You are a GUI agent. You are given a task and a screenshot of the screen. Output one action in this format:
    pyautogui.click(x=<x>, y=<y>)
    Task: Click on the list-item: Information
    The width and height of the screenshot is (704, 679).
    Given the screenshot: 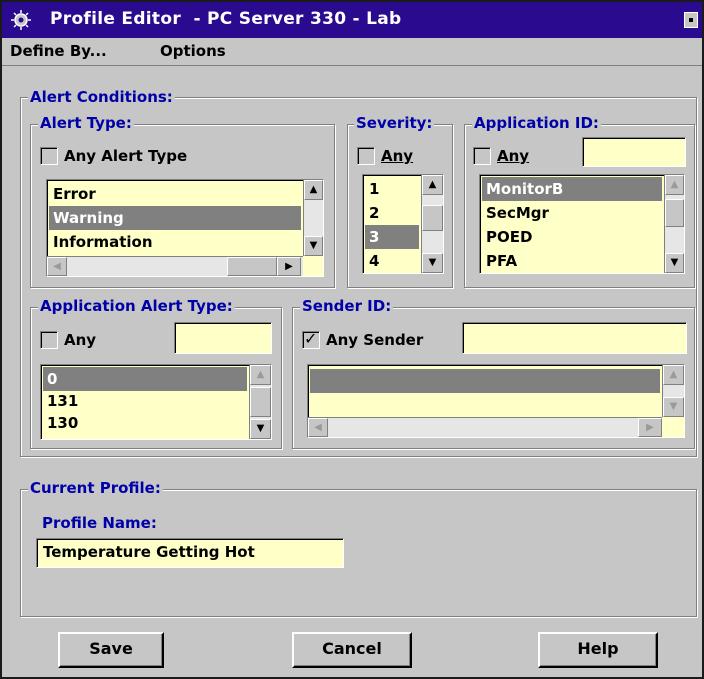 What is the action you would take?
    pyautogui.click(x=175, y=242)
    